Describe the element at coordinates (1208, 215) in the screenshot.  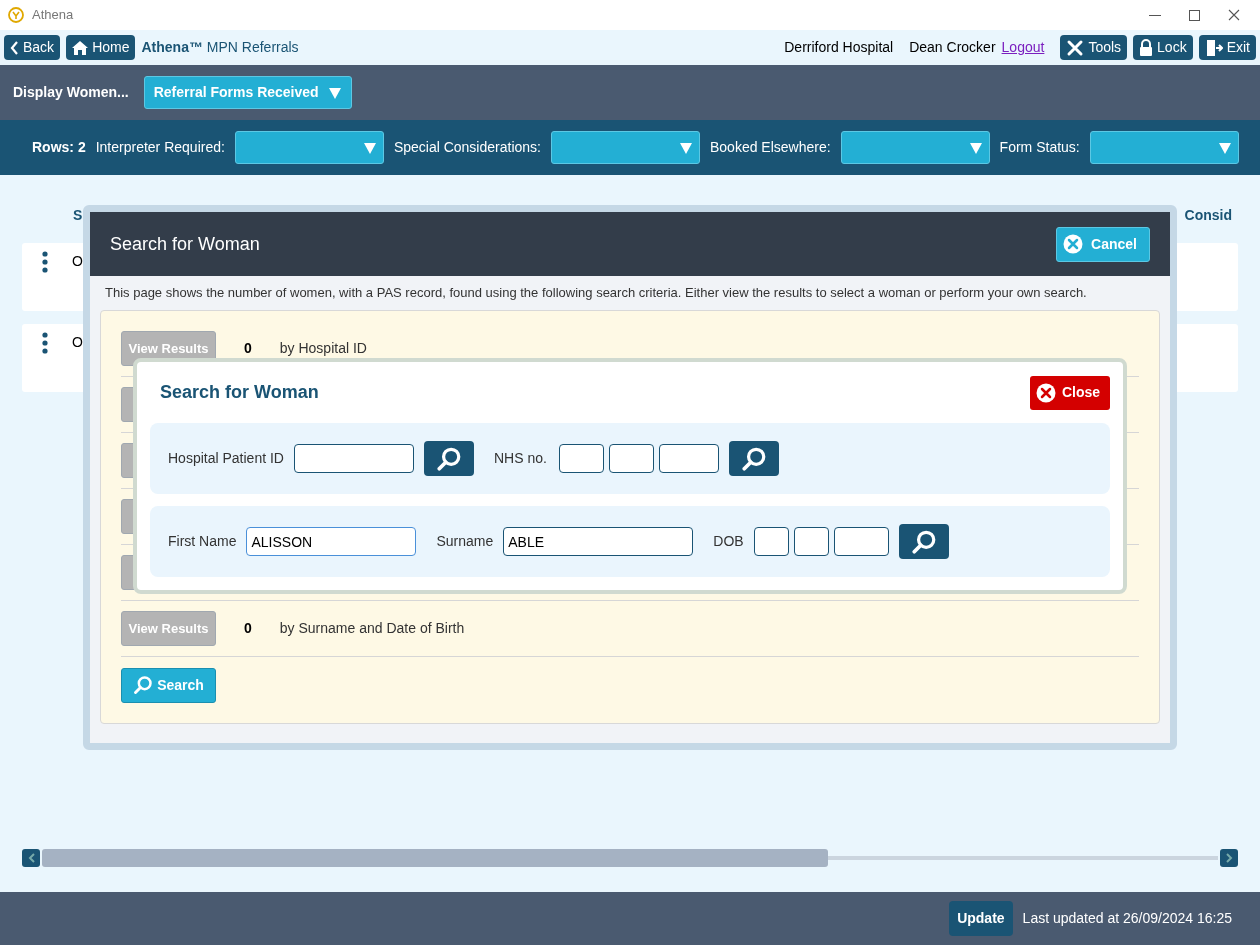
I see `column-header: Consid` at that location.